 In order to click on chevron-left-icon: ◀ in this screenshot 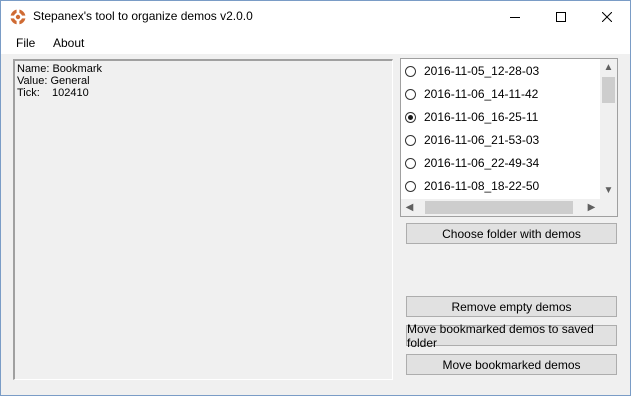, I will do `click(409, 207)`.